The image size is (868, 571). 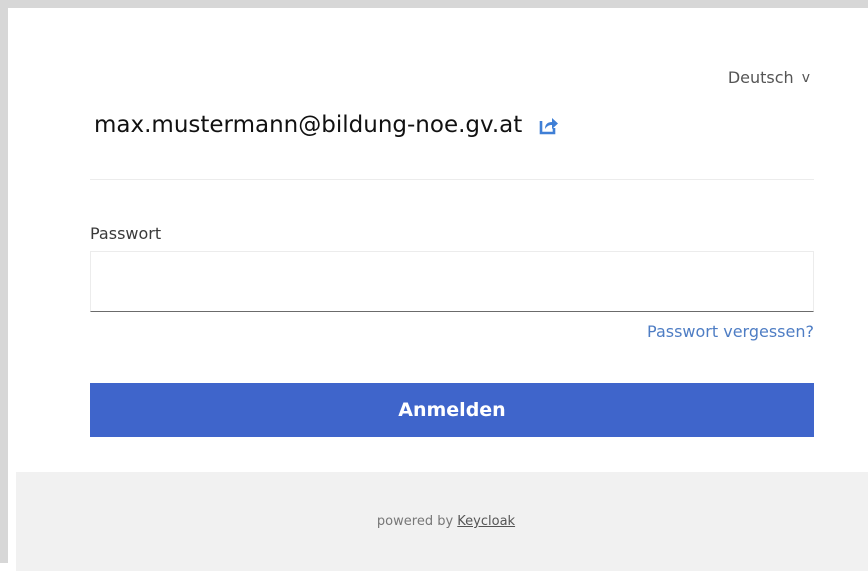 I want to click on divider, so click(x=452, y=179).